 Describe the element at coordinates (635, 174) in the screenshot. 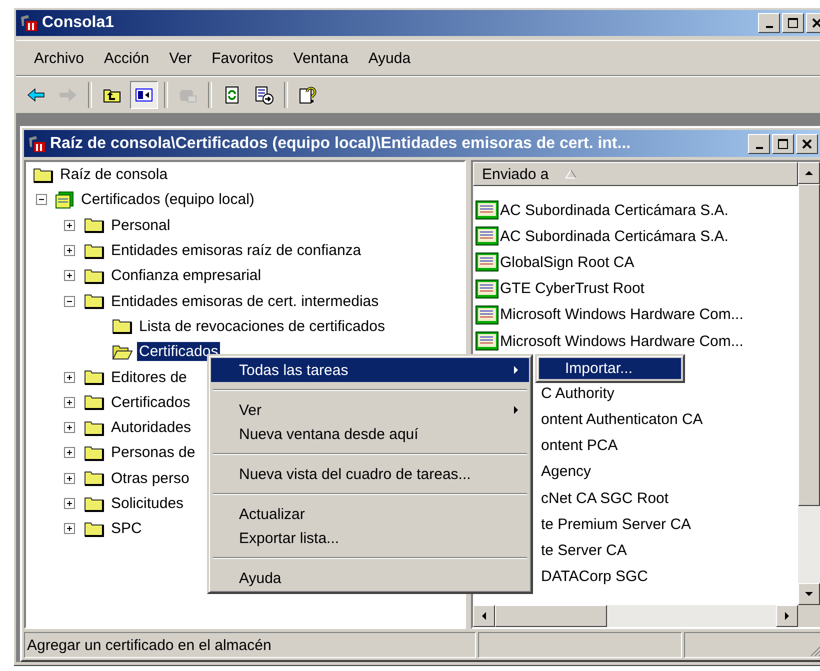

I see `column-header: Enviado a` at that location.